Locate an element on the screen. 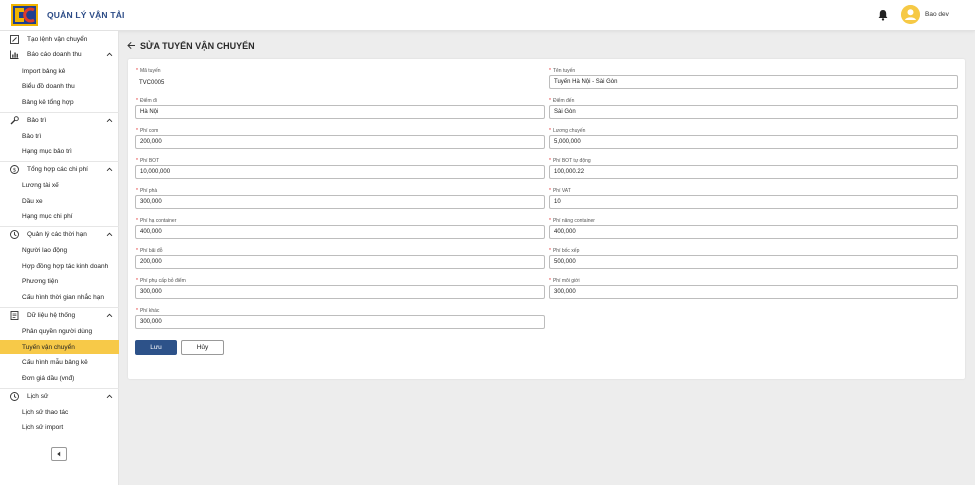  field-label-phi-bot: * Phí BOT is located at coordinates (148, 161).